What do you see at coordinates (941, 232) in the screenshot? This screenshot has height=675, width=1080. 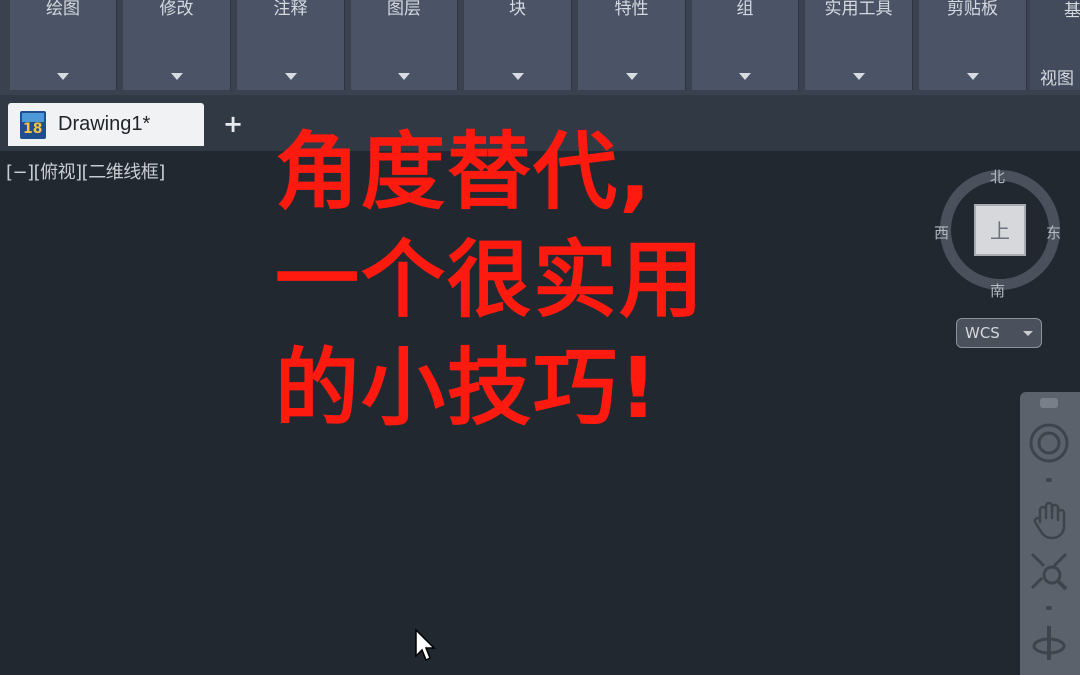 I see `compass-west: 西` at bounding box center [941, 232].